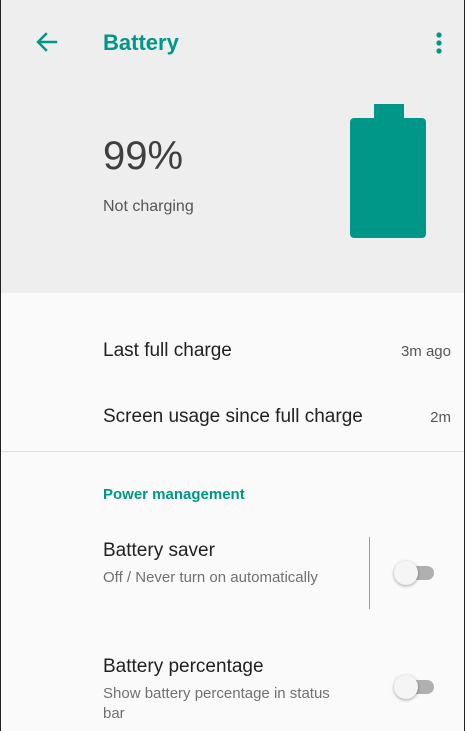 This screenshot has width=465, height=731. Describe the element at coordinates (232, 451) in the screenshot. I see `divider` at that location.